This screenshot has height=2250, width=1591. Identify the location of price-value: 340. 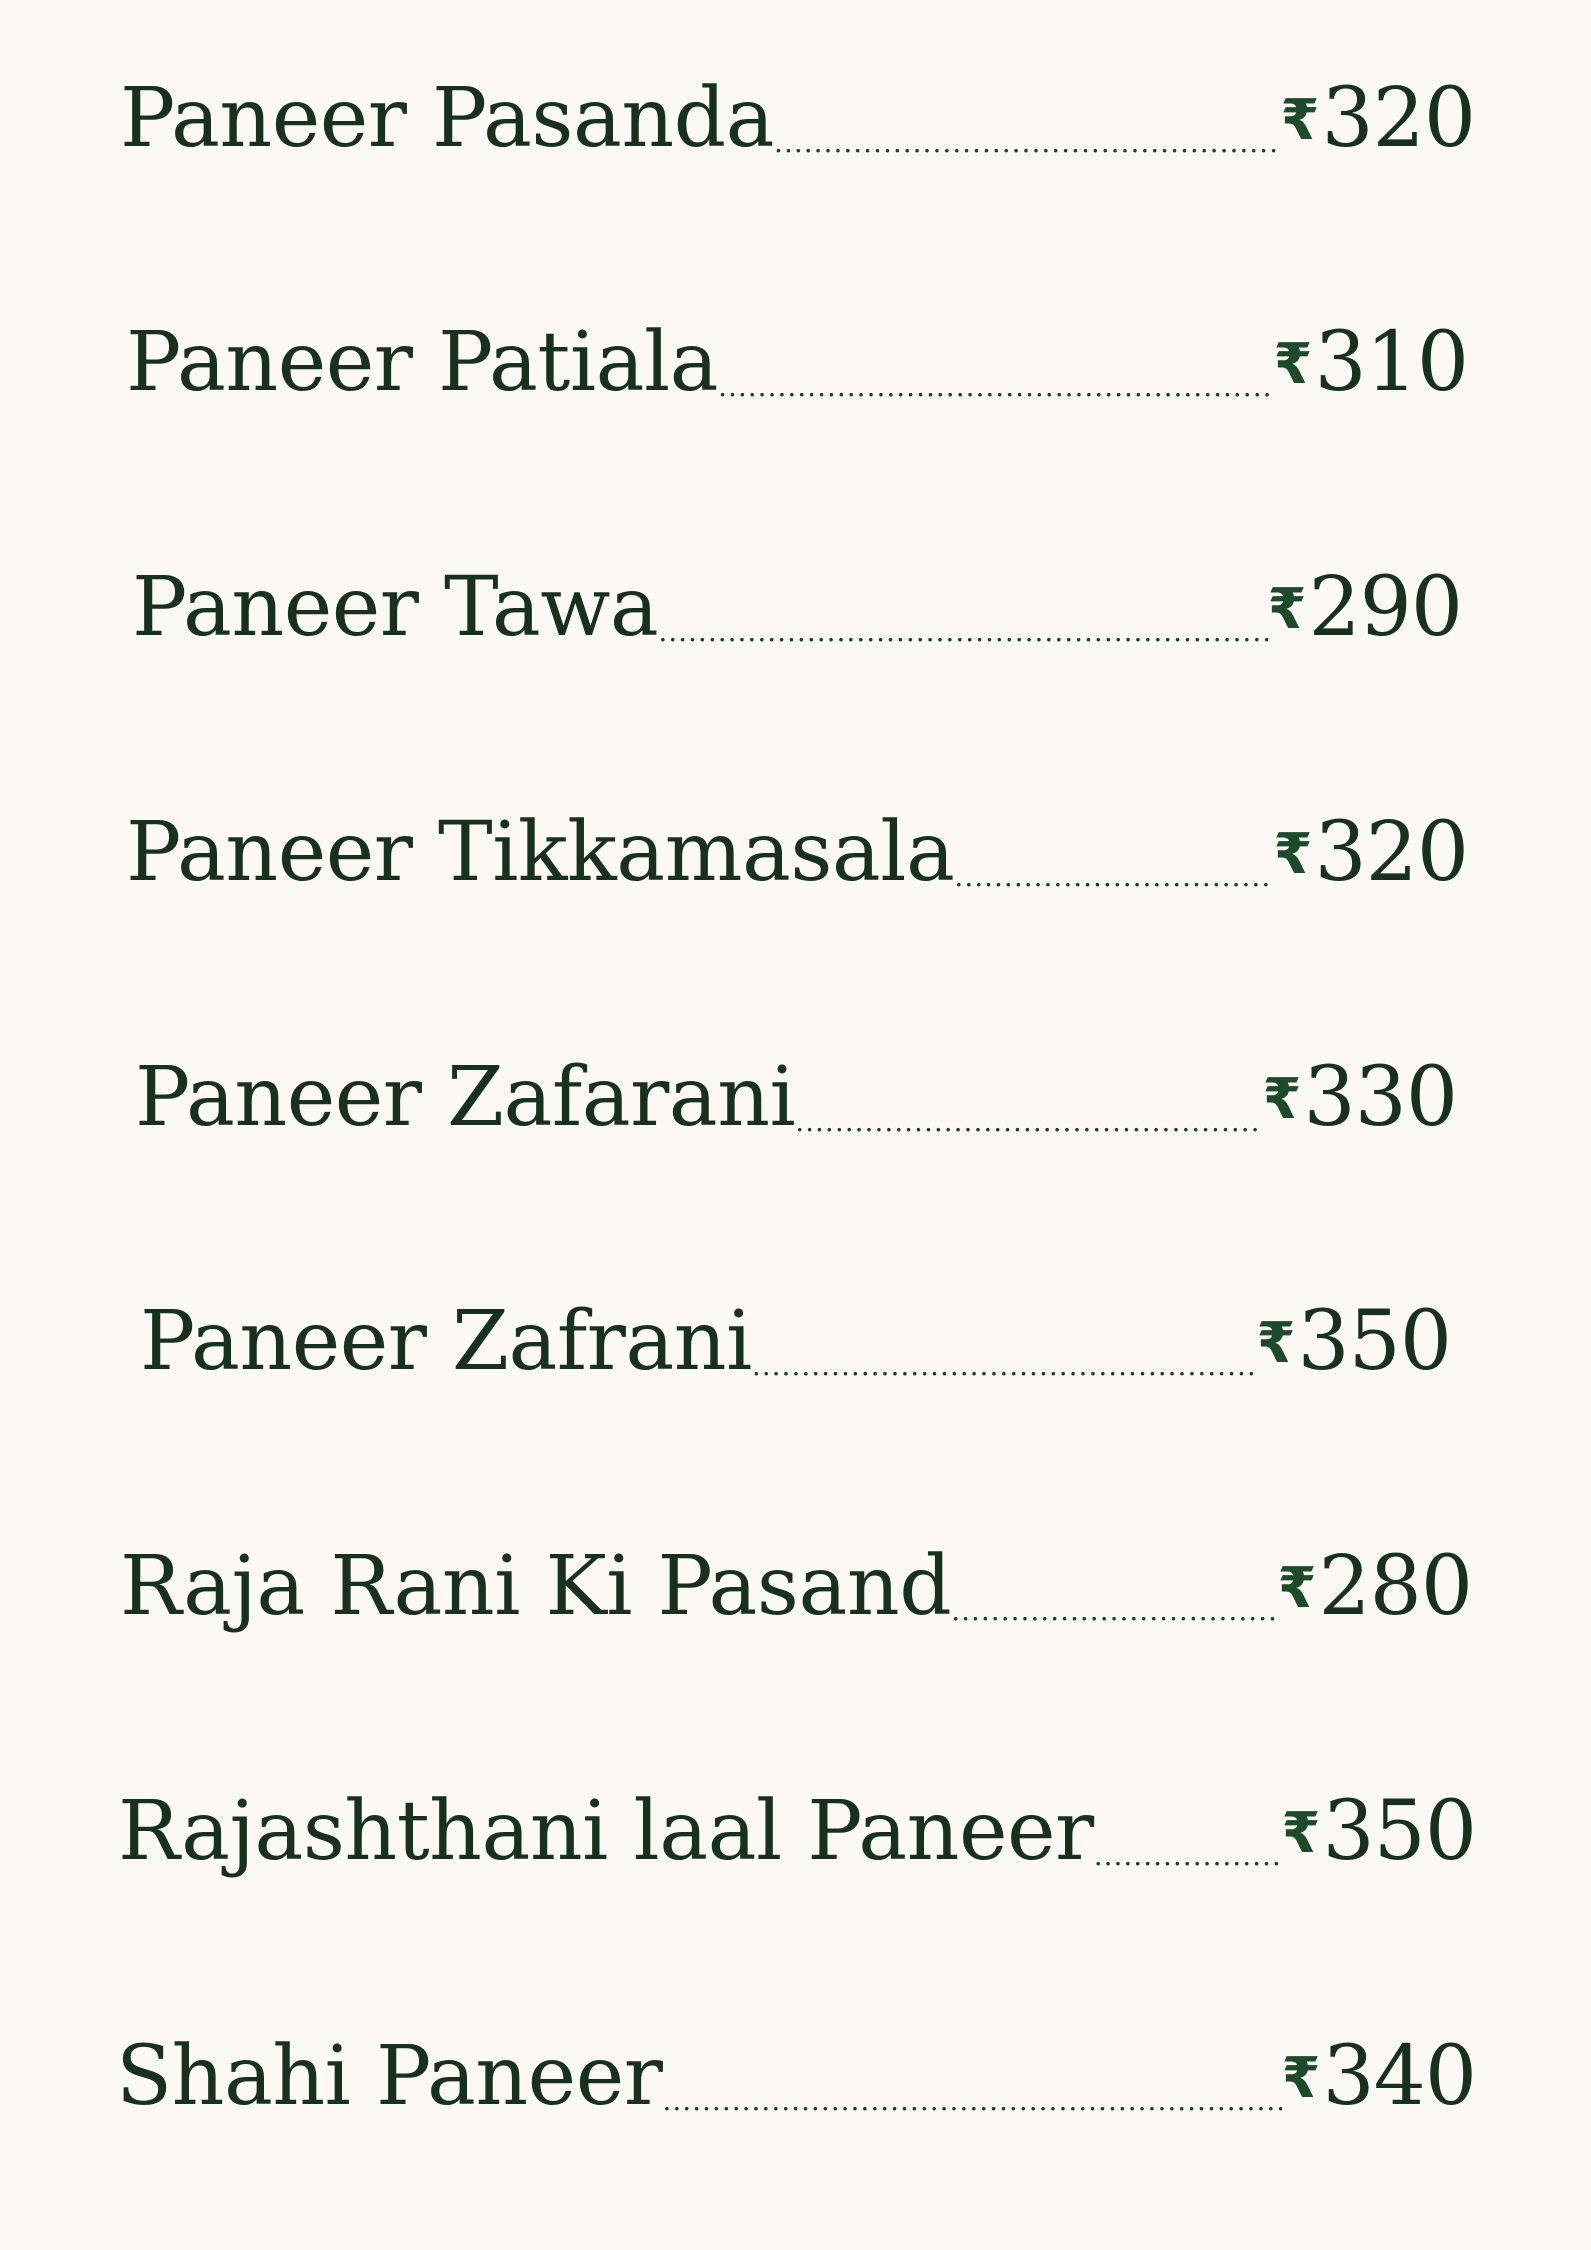
(1399, 2076).